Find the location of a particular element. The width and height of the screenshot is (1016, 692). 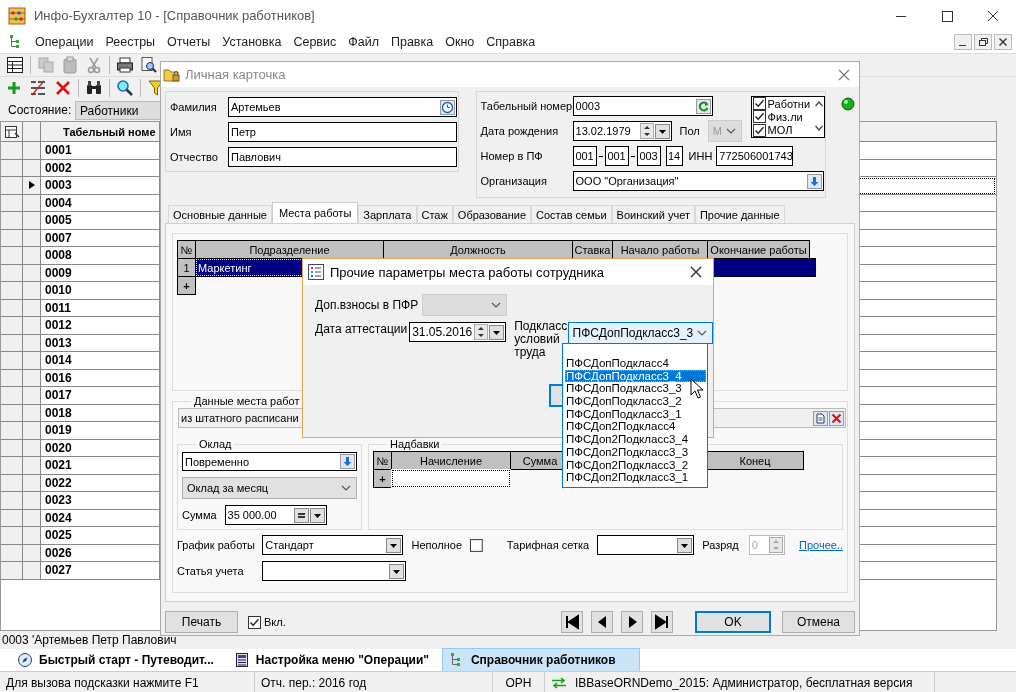

minimize-icon is located at coordinates (963, 42).